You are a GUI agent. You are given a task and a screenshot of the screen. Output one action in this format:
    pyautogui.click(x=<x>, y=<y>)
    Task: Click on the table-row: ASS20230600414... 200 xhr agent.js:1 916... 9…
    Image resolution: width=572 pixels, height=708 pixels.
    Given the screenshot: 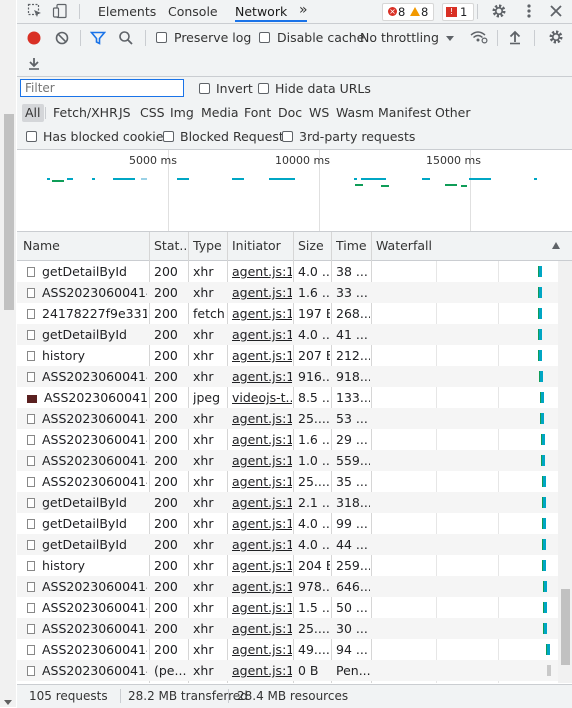 What is the action you would take?
    pyautogui.click(x=287, y=376)
    